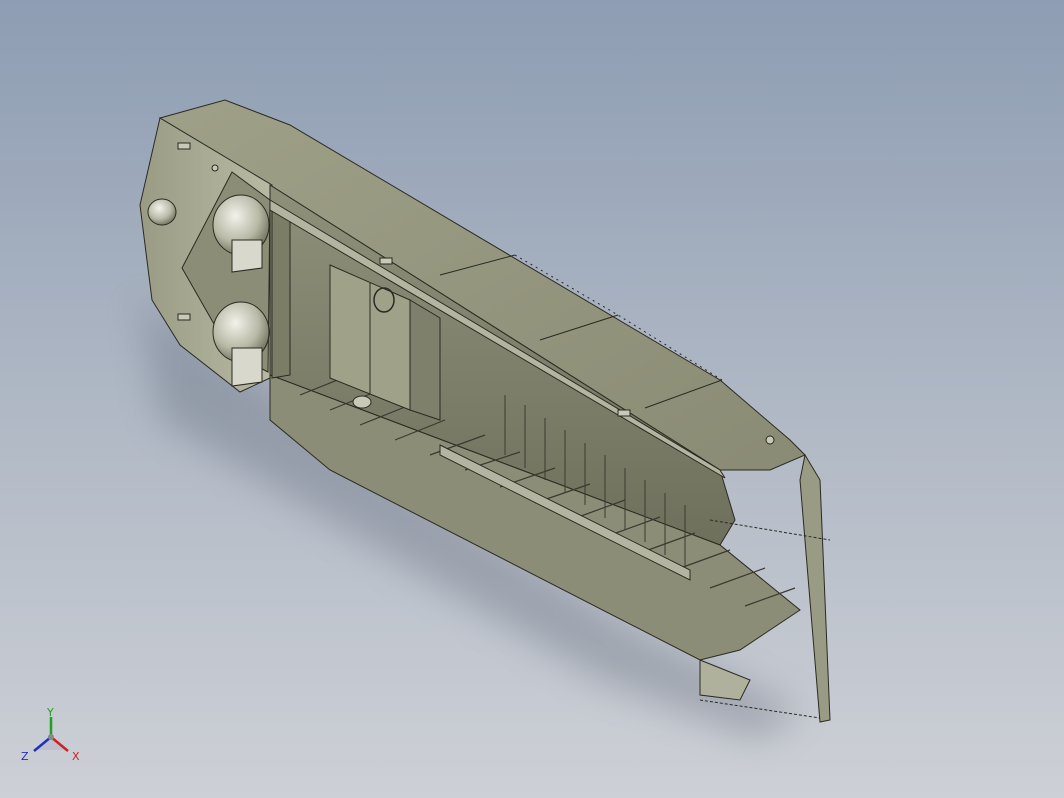 Image resolution: width=1064 pixels, height=798 pixels. Describe the element at coordinates (50, 712) in the screenshot. I see `y-axis-label: Y` at that location.